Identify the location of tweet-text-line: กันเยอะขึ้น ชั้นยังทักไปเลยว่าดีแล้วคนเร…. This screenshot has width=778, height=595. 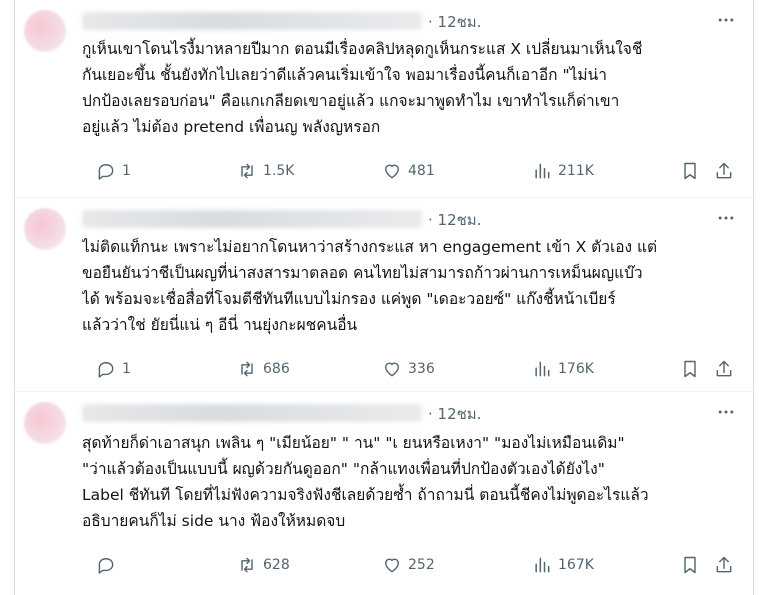
(344, 75).